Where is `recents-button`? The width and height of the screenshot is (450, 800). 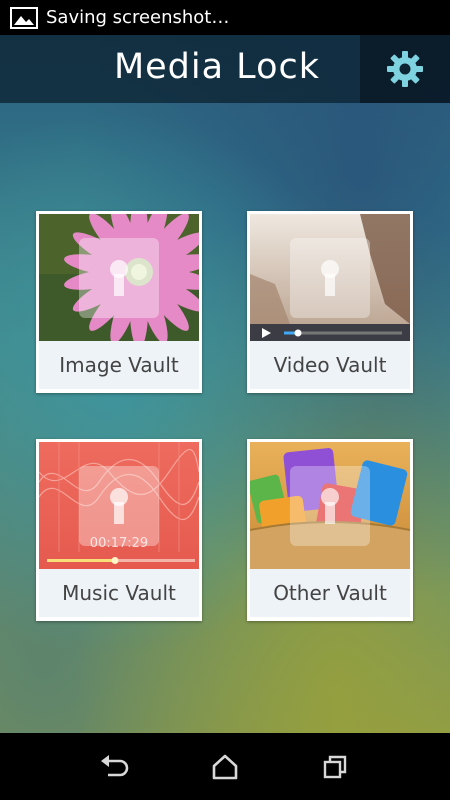 recents-button is located at coordinates (335, 767).